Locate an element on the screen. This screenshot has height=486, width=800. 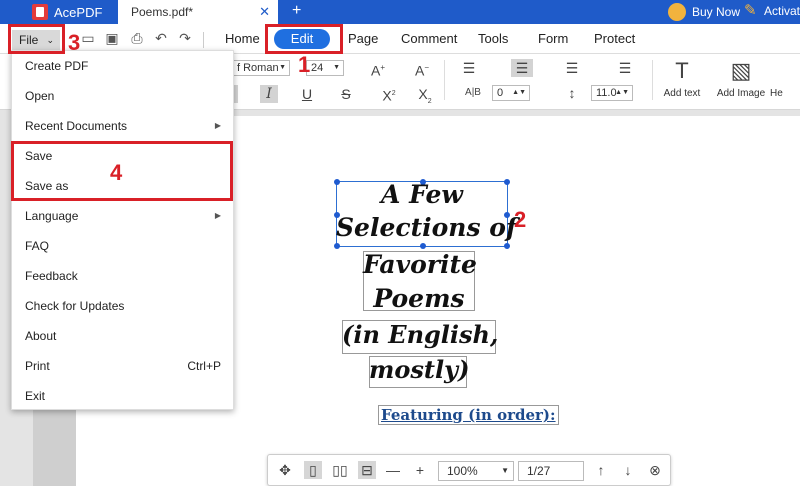
app-tab: AcePDF is located at coordinates (59, 12).